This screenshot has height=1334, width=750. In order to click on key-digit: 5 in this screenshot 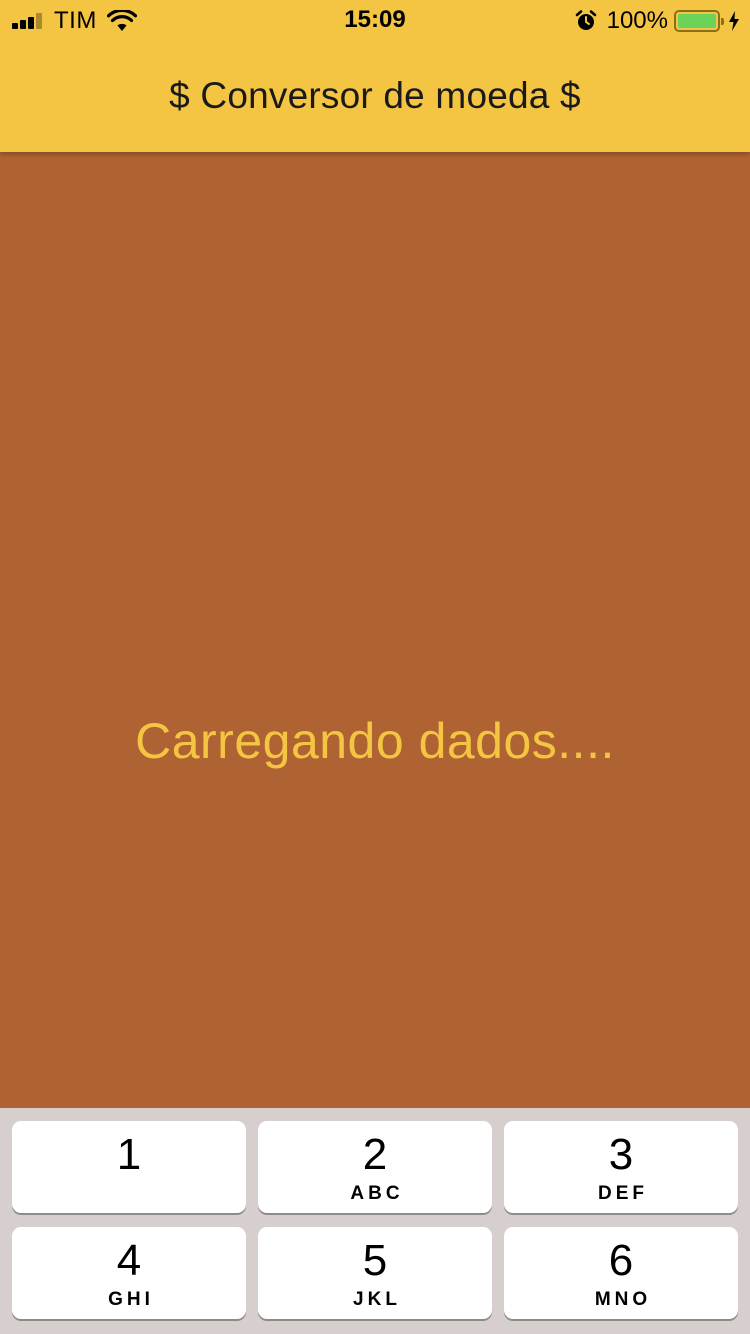, I will do `click(375, 1260)`.